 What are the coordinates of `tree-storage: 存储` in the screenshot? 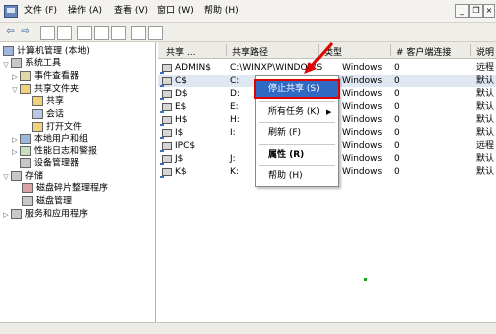 It's located at (27, 176).